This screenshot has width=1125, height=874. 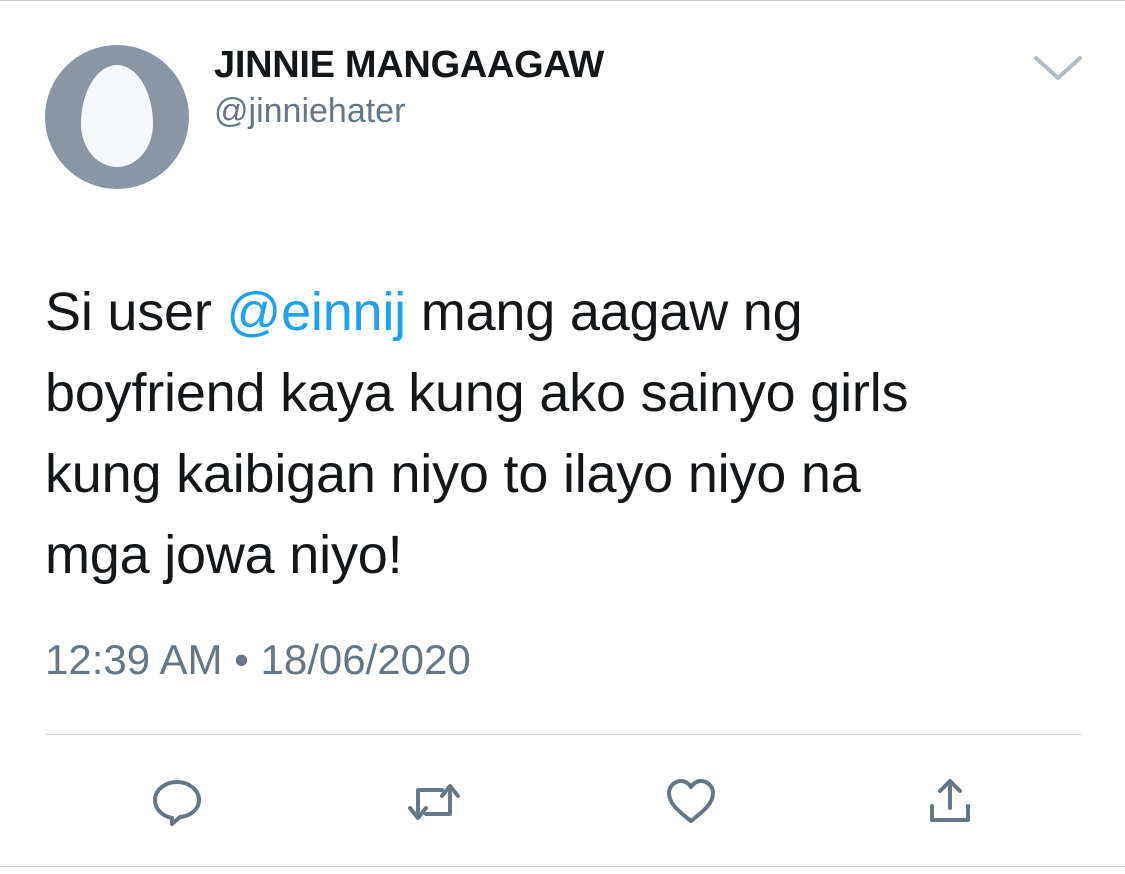 I want to click on heart-icon, so click(x=691, y=801).